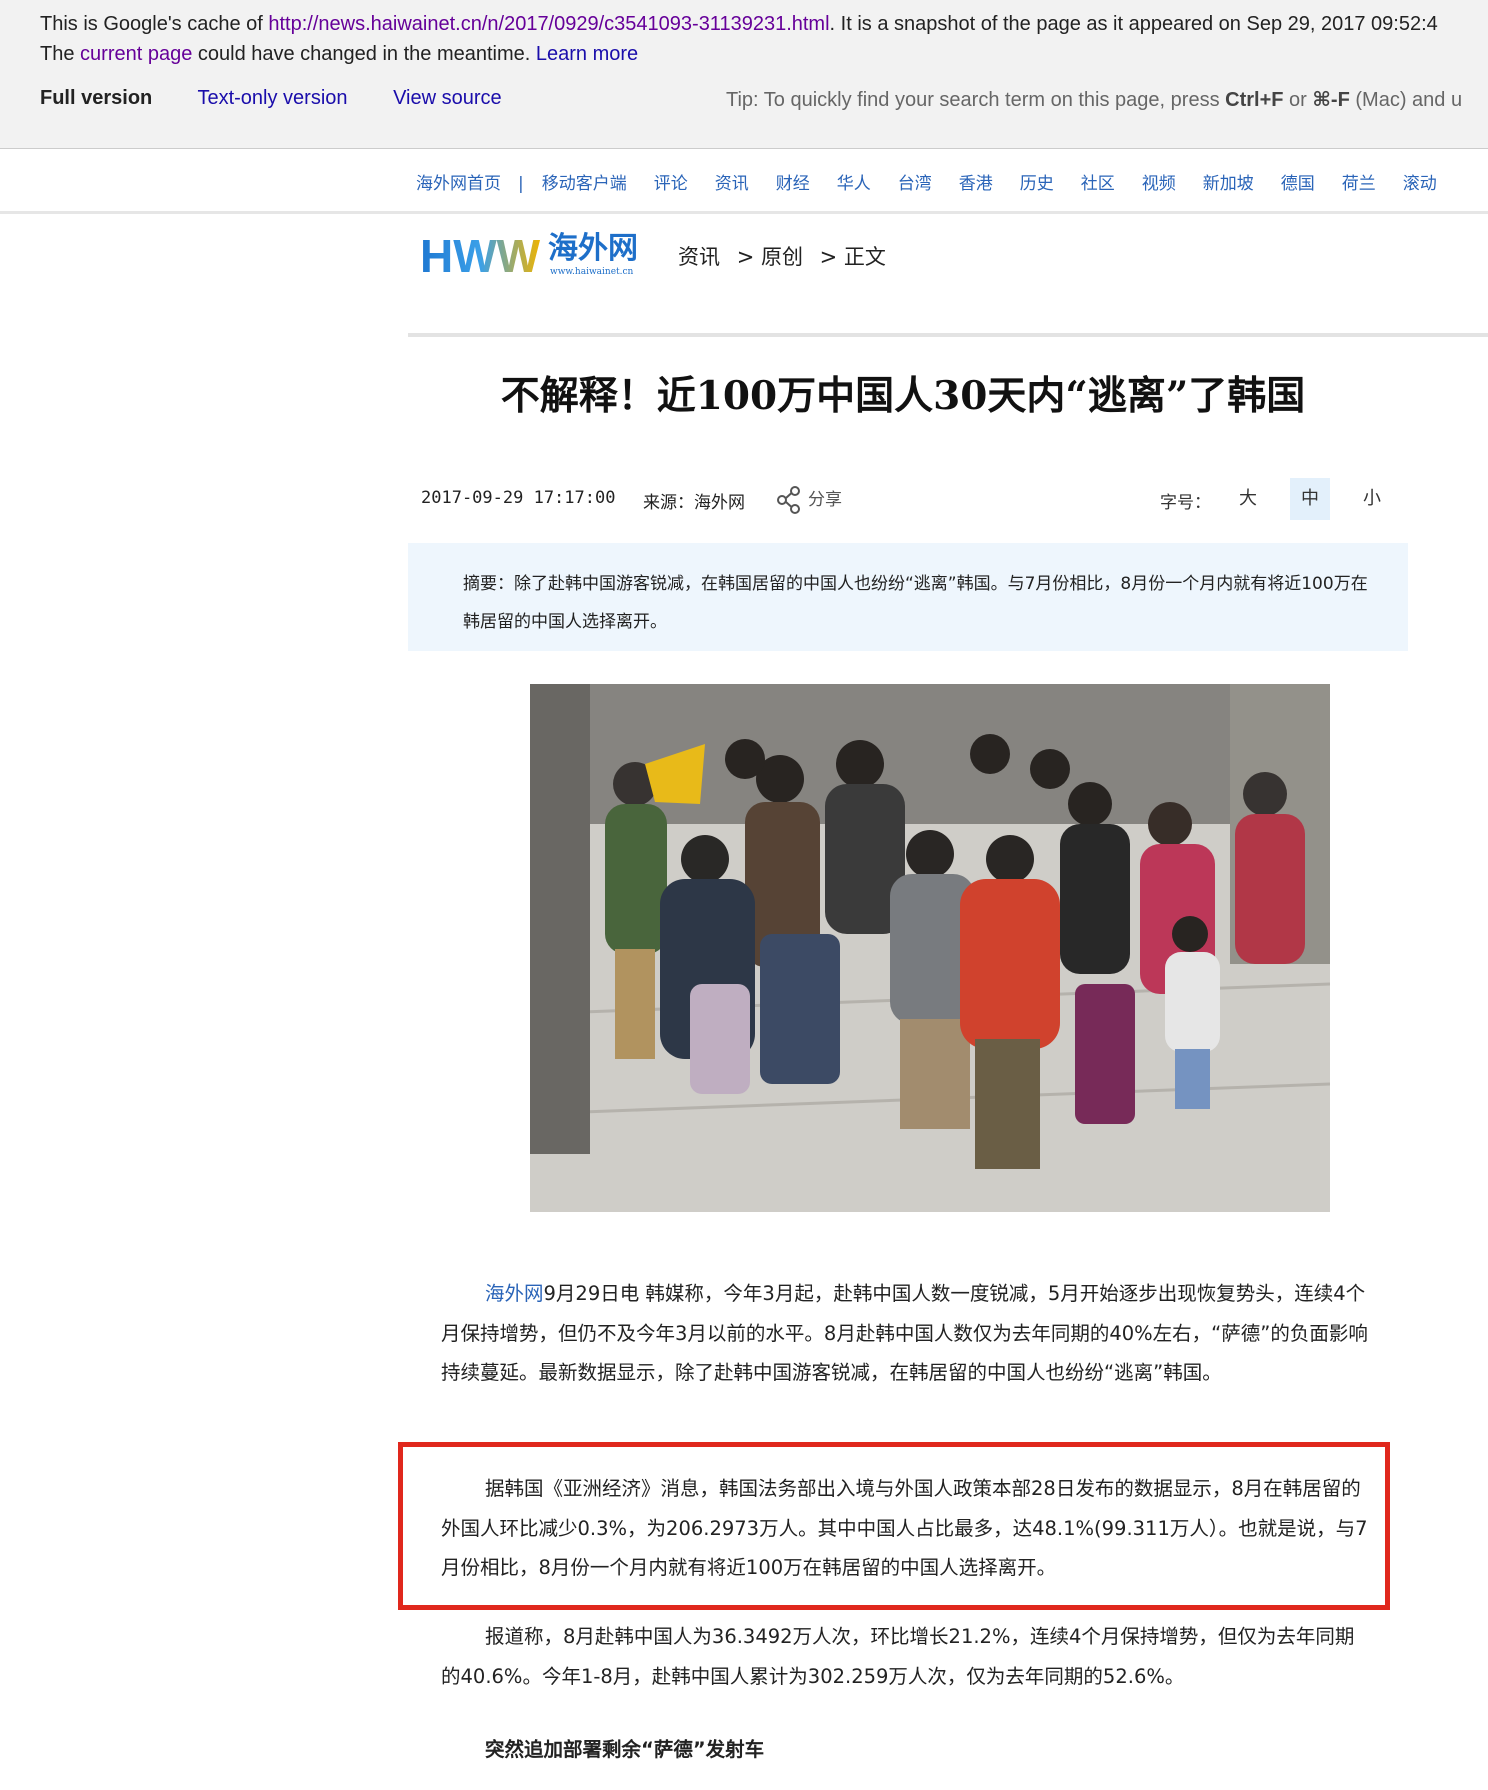 This screenshot has height=1790, width=1488. What do you see at coordinates (1406, 100) in the screenshot?
I see `tip-suffix: (Mac) and u` at bounding box center [1406, 100].